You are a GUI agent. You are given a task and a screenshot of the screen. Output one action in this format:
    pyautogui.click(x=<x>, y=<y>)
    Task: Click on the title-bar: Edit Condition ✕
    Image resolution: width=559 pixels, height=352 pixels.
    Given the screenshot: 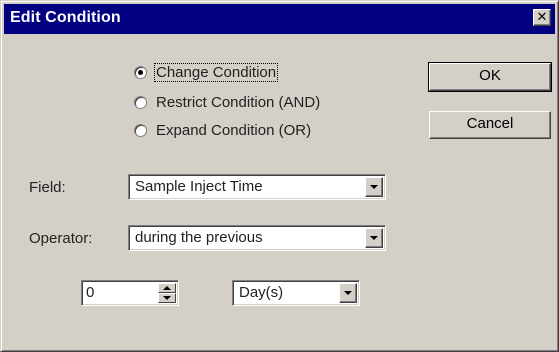 What is the action you would take?
    pyautogui.click(x=279, y=19)
    